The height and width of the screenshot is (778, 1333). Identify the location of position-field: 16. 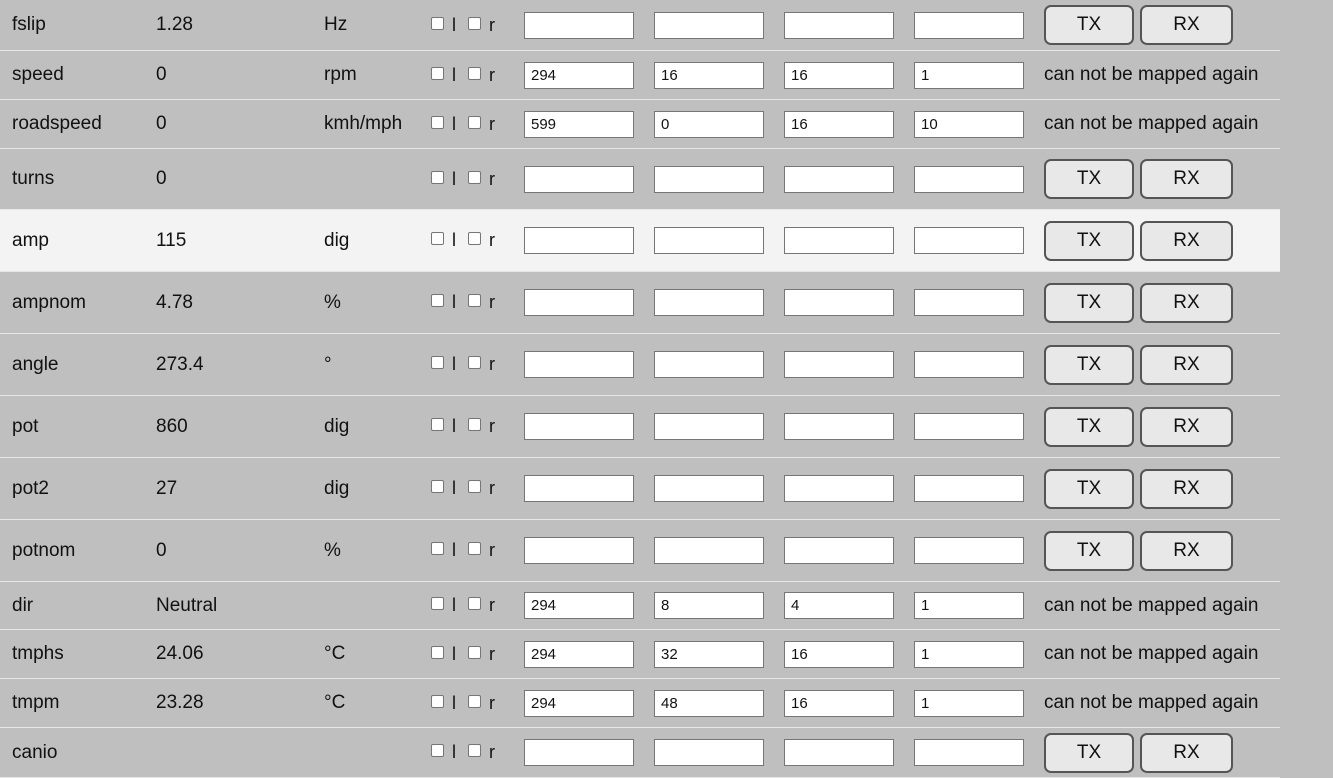
(709, 75).